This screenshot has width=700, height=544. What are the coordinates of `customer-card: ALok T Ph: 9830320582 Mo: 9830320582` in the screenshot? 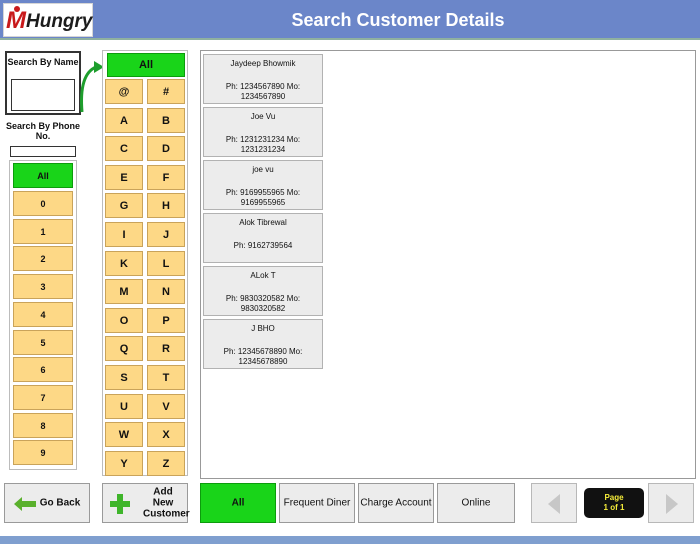 It's located at (263, 291).